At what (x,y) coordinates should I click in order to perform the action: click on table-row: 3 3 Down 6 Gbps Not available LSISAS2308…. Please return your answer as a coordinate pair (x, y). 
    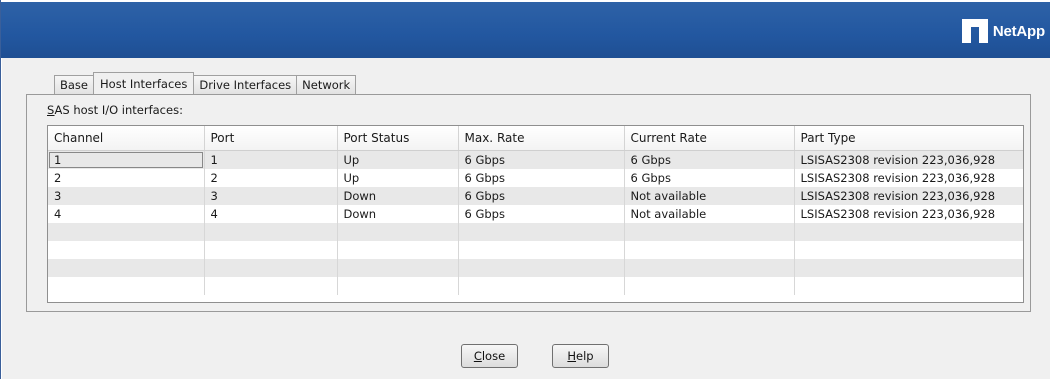
    Looking at the image, I should click on (535, 196).